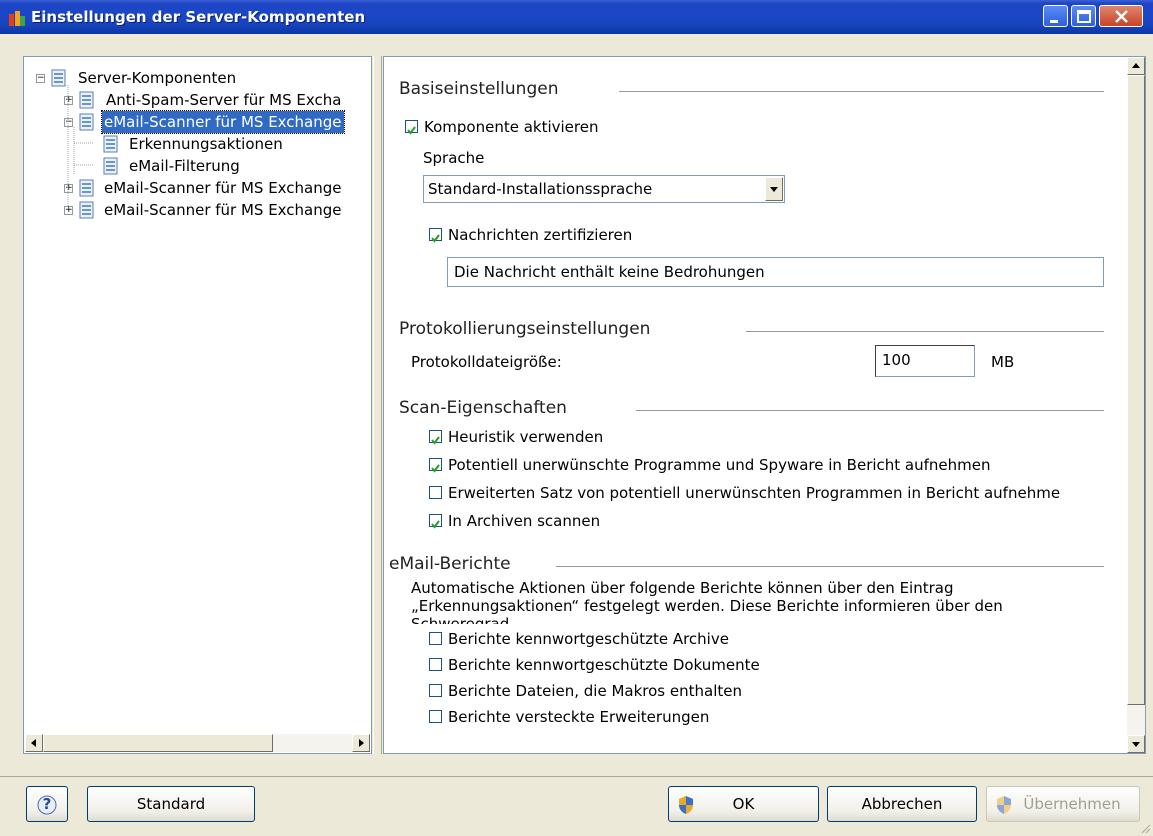 The image size is (1153, 836). I want to click on reports-description-line: Schweregrad., so click(463, 619).